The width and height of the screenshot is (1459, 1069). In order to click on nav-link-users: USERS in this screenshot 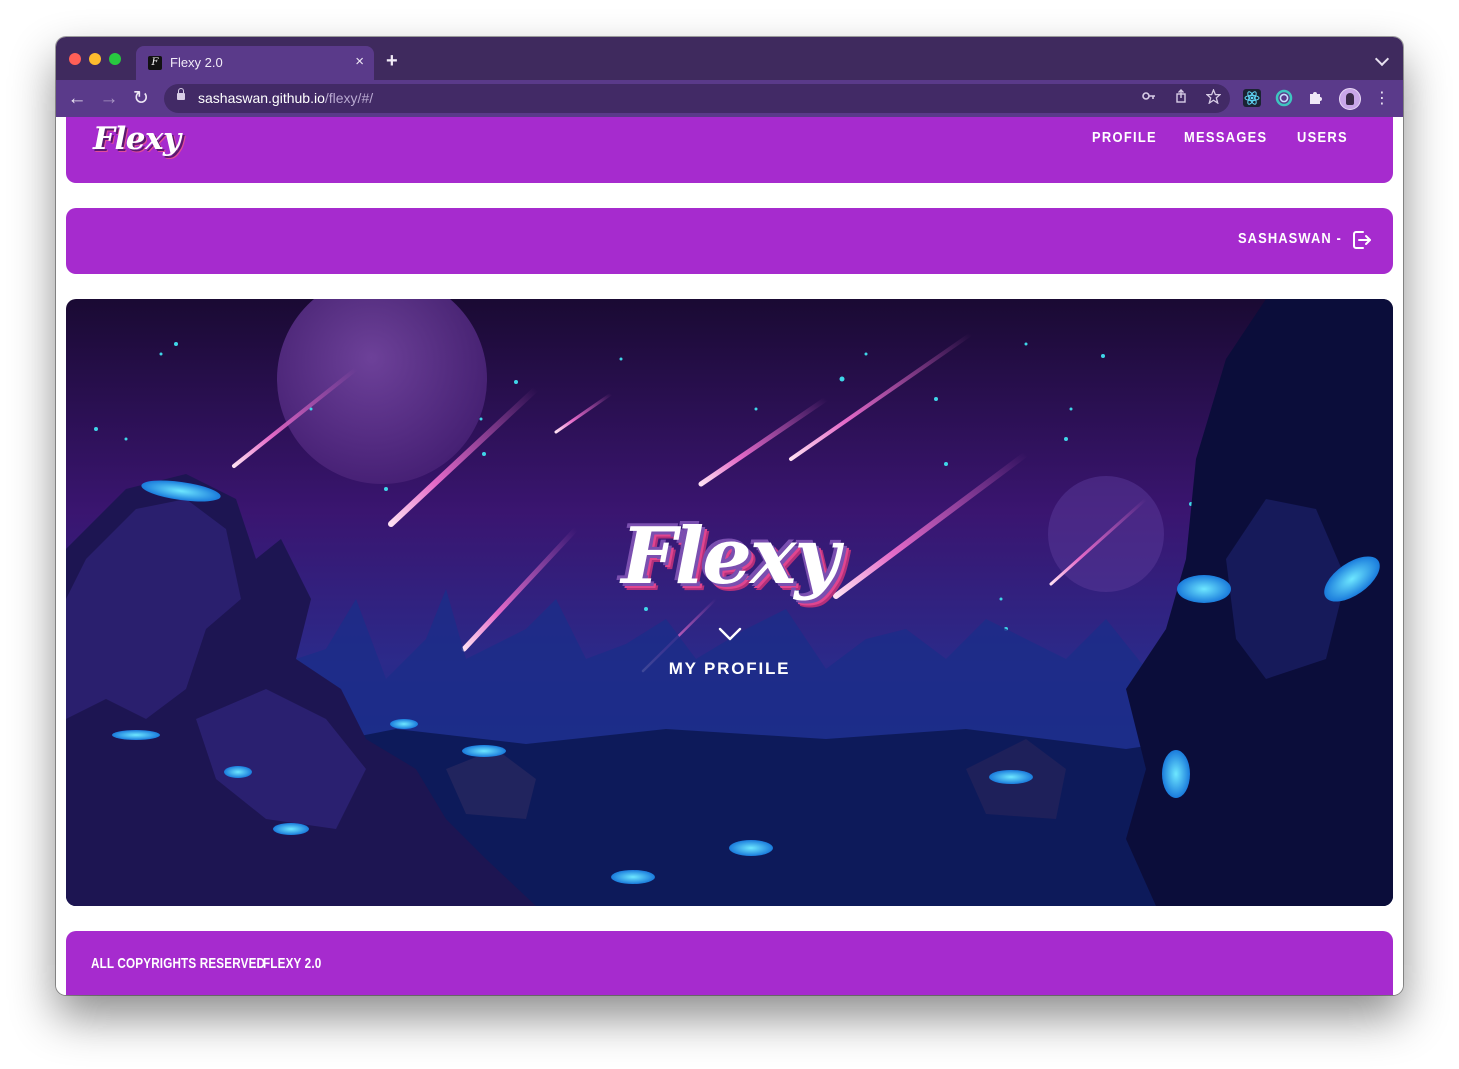, I will do `click(1322, 137)`.